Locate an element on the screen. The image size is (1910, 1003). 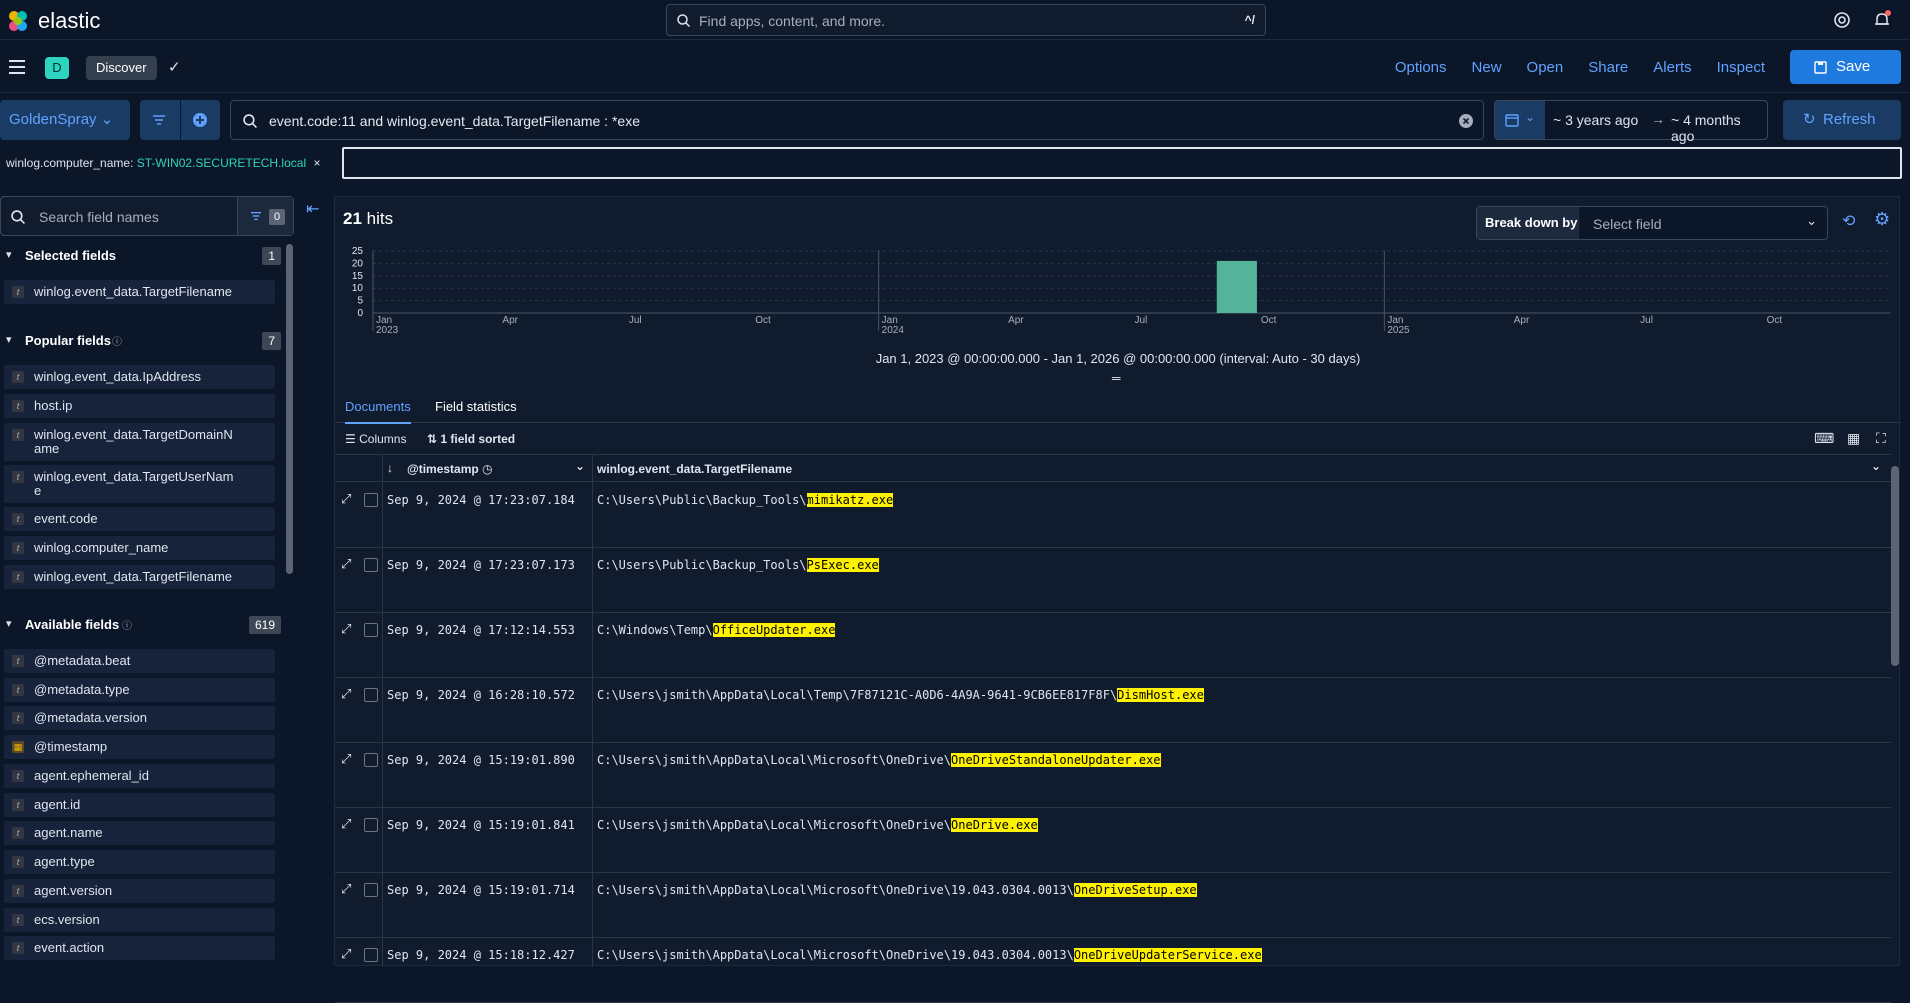
field-item: t ecs.version is located at coordinates (139, 920).